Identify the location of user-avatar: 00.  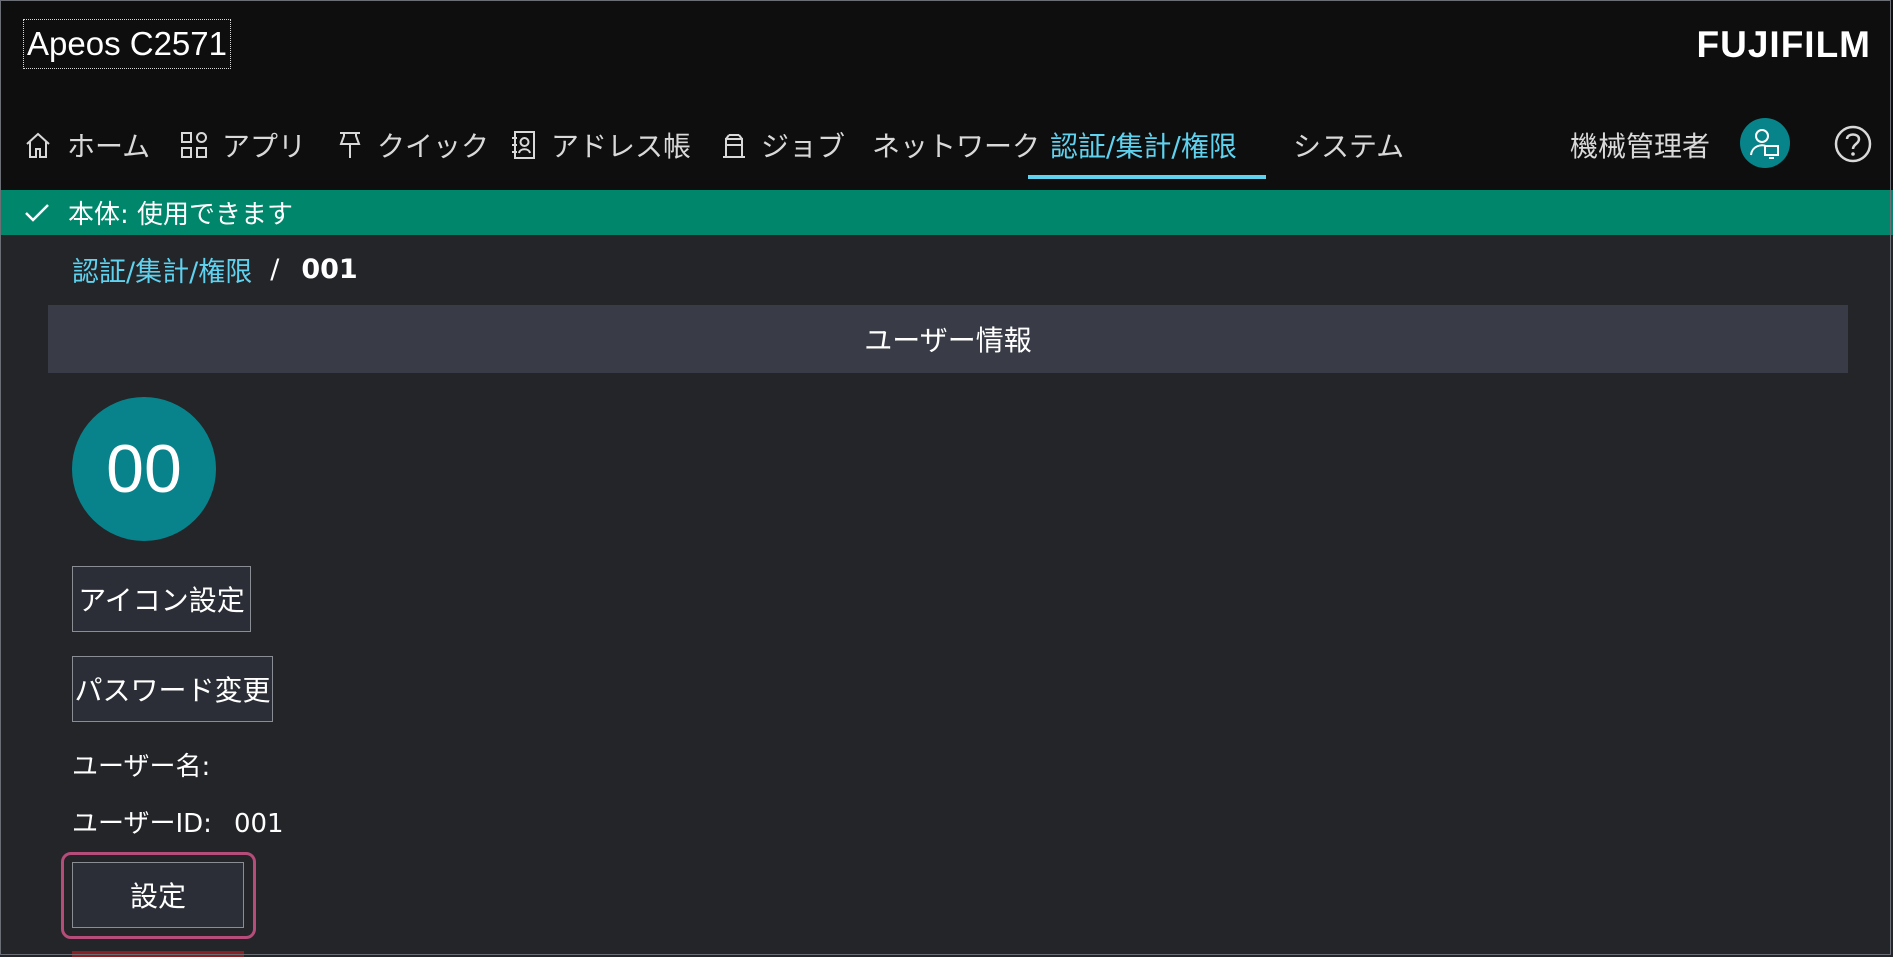
(144, 469).